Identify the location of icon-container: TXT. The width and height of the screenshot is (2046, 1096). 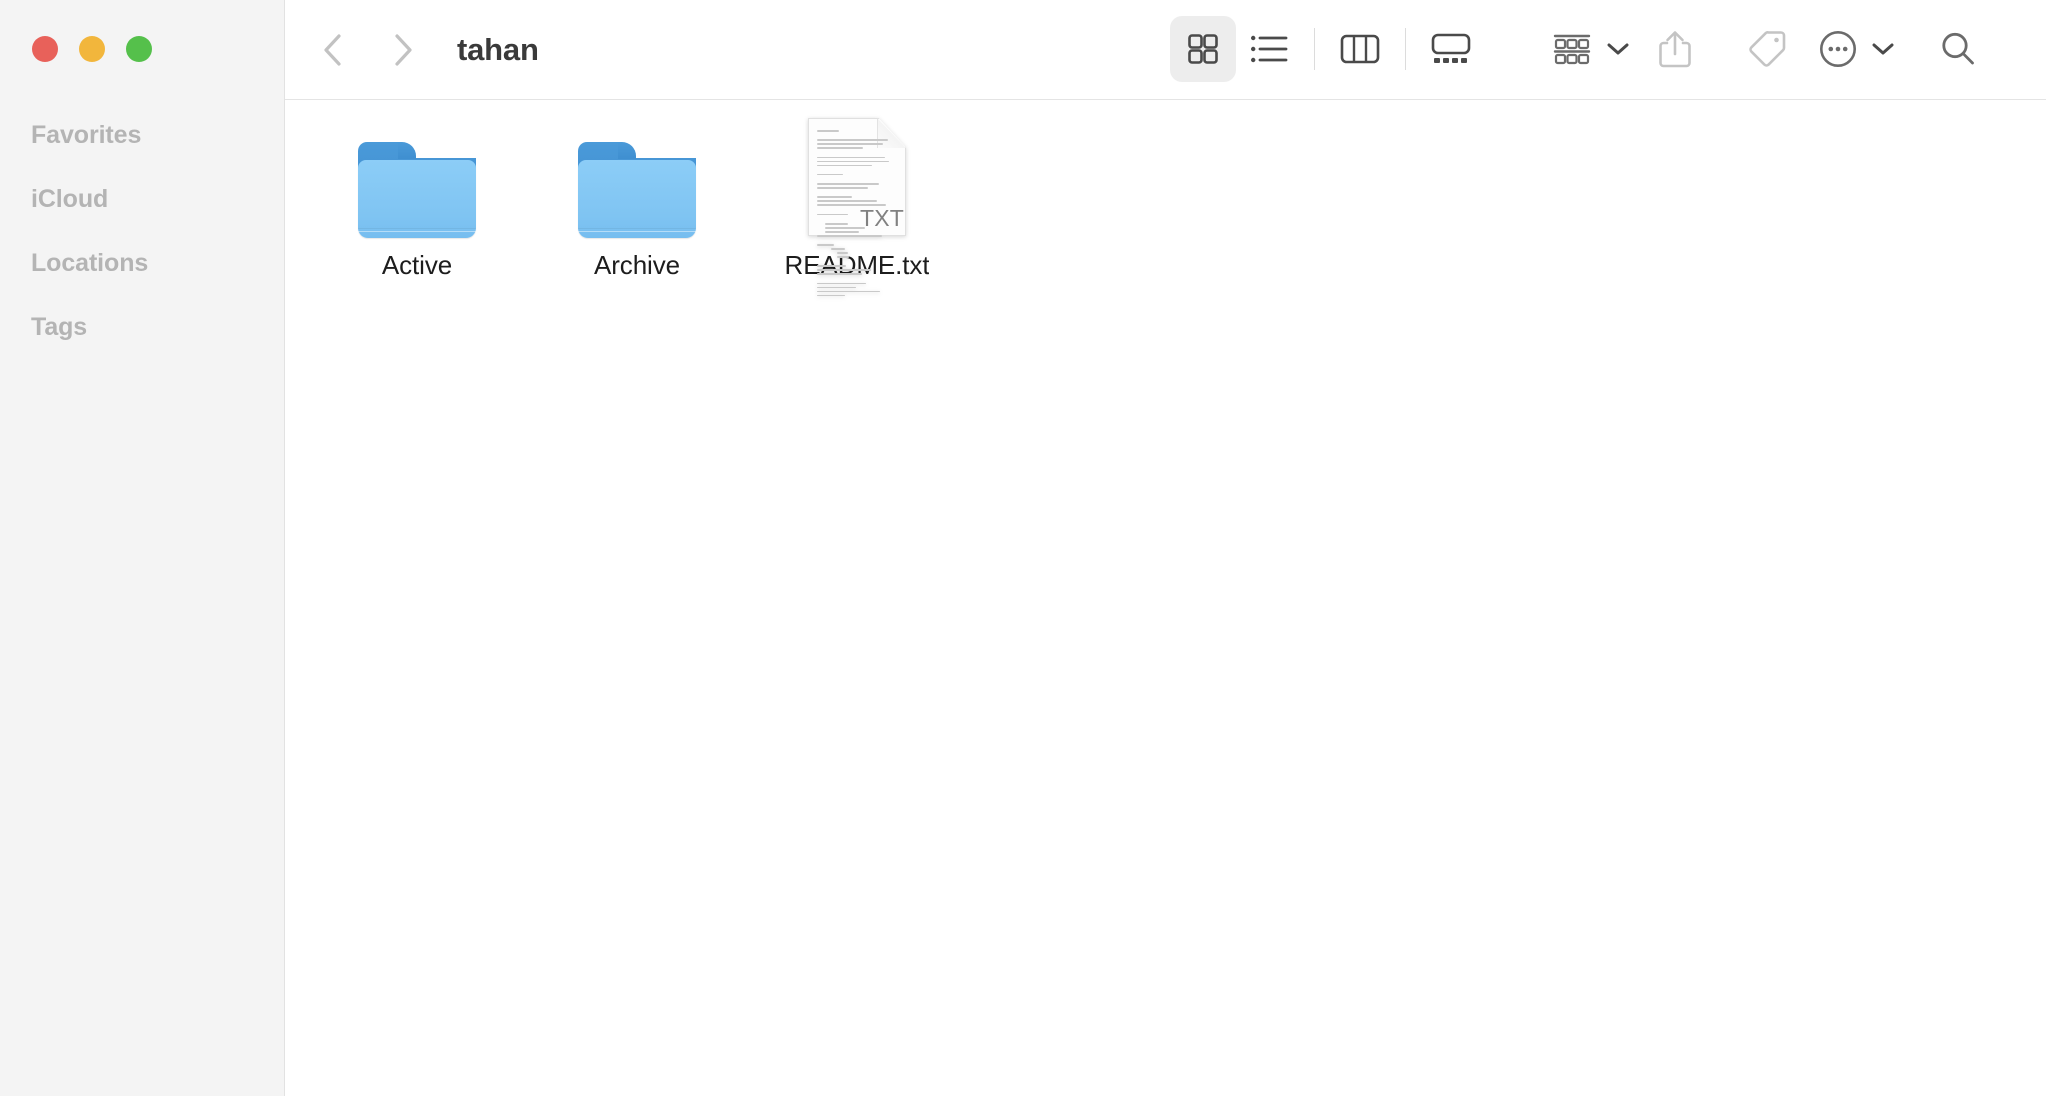
(857, 207).